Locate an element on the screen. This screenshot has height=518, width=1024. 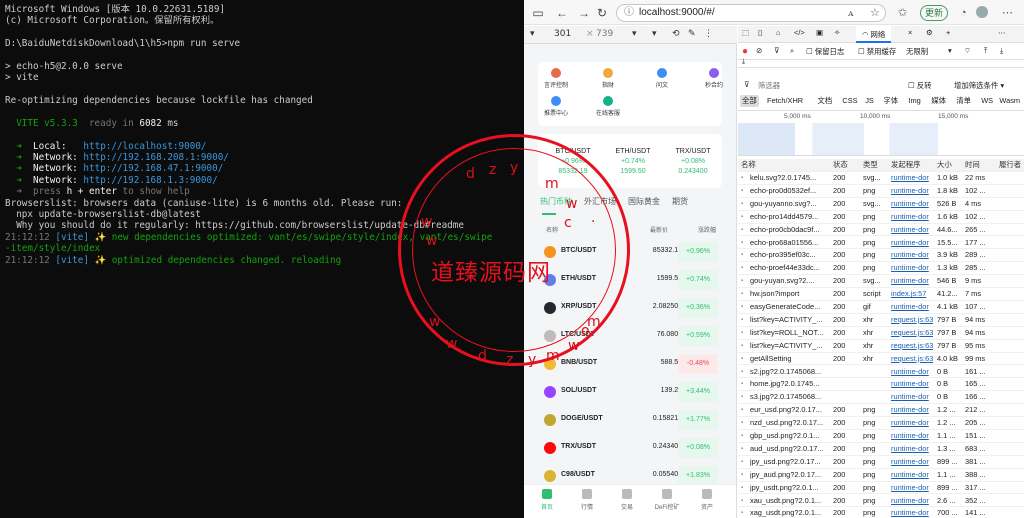
performance-icon: ⚙ is located at coordinates (929, 32).